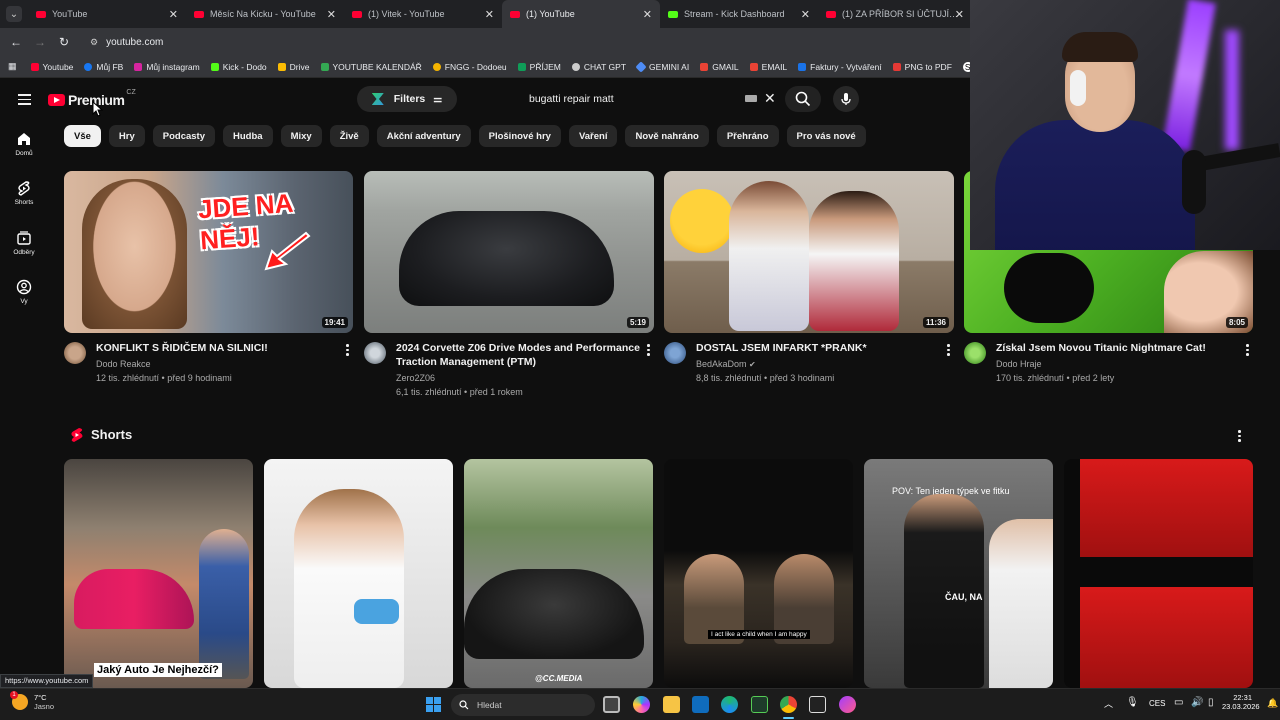 The image size is (1280, 720). I want to click on chip: Hudba, so click(248, 136).